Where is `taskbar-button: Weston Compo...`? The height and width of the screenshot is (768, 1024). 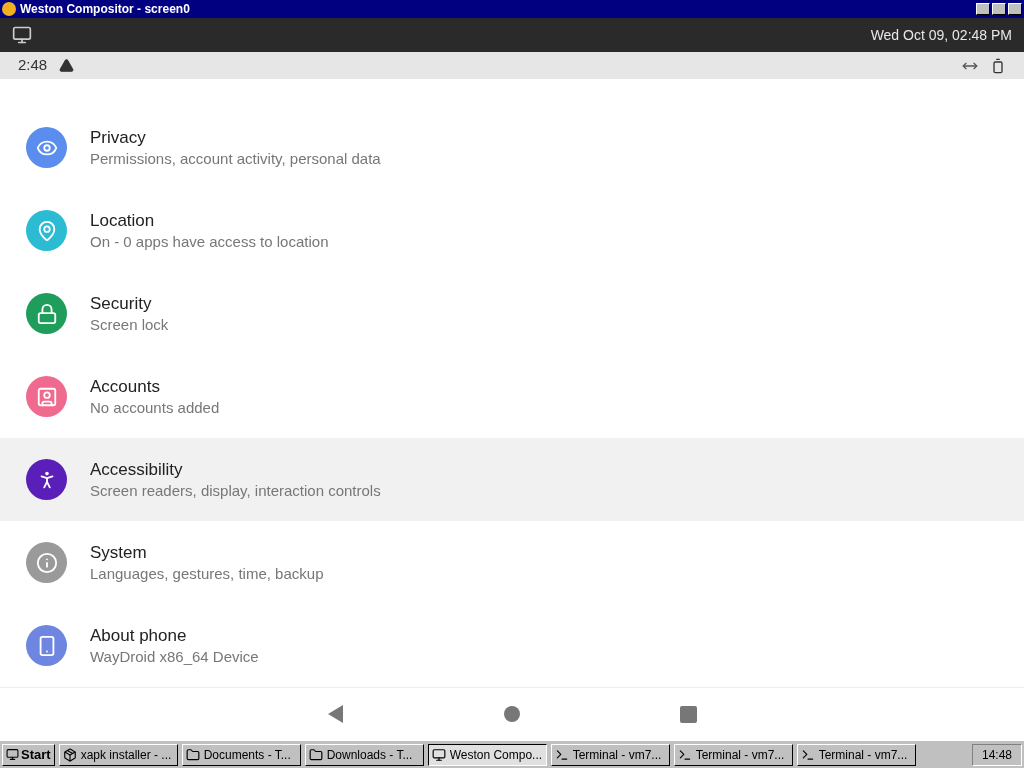 taskbar-button: Weston Compo... is located at coordinates (487, 754).